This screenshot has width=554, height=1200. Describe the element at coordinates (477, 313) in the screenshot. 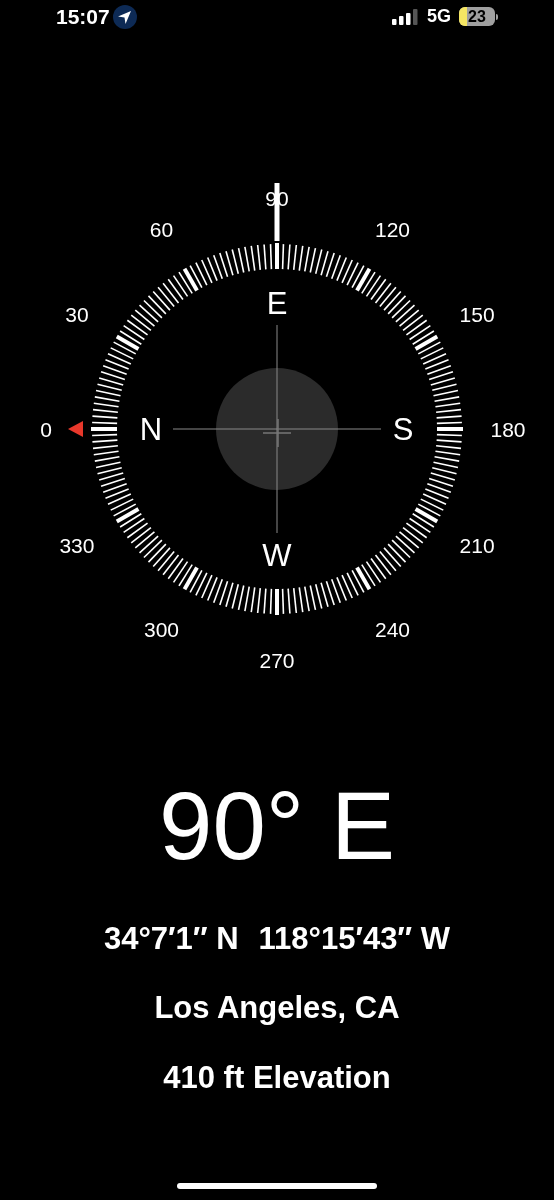

I see `degree-label: 150` at that location.